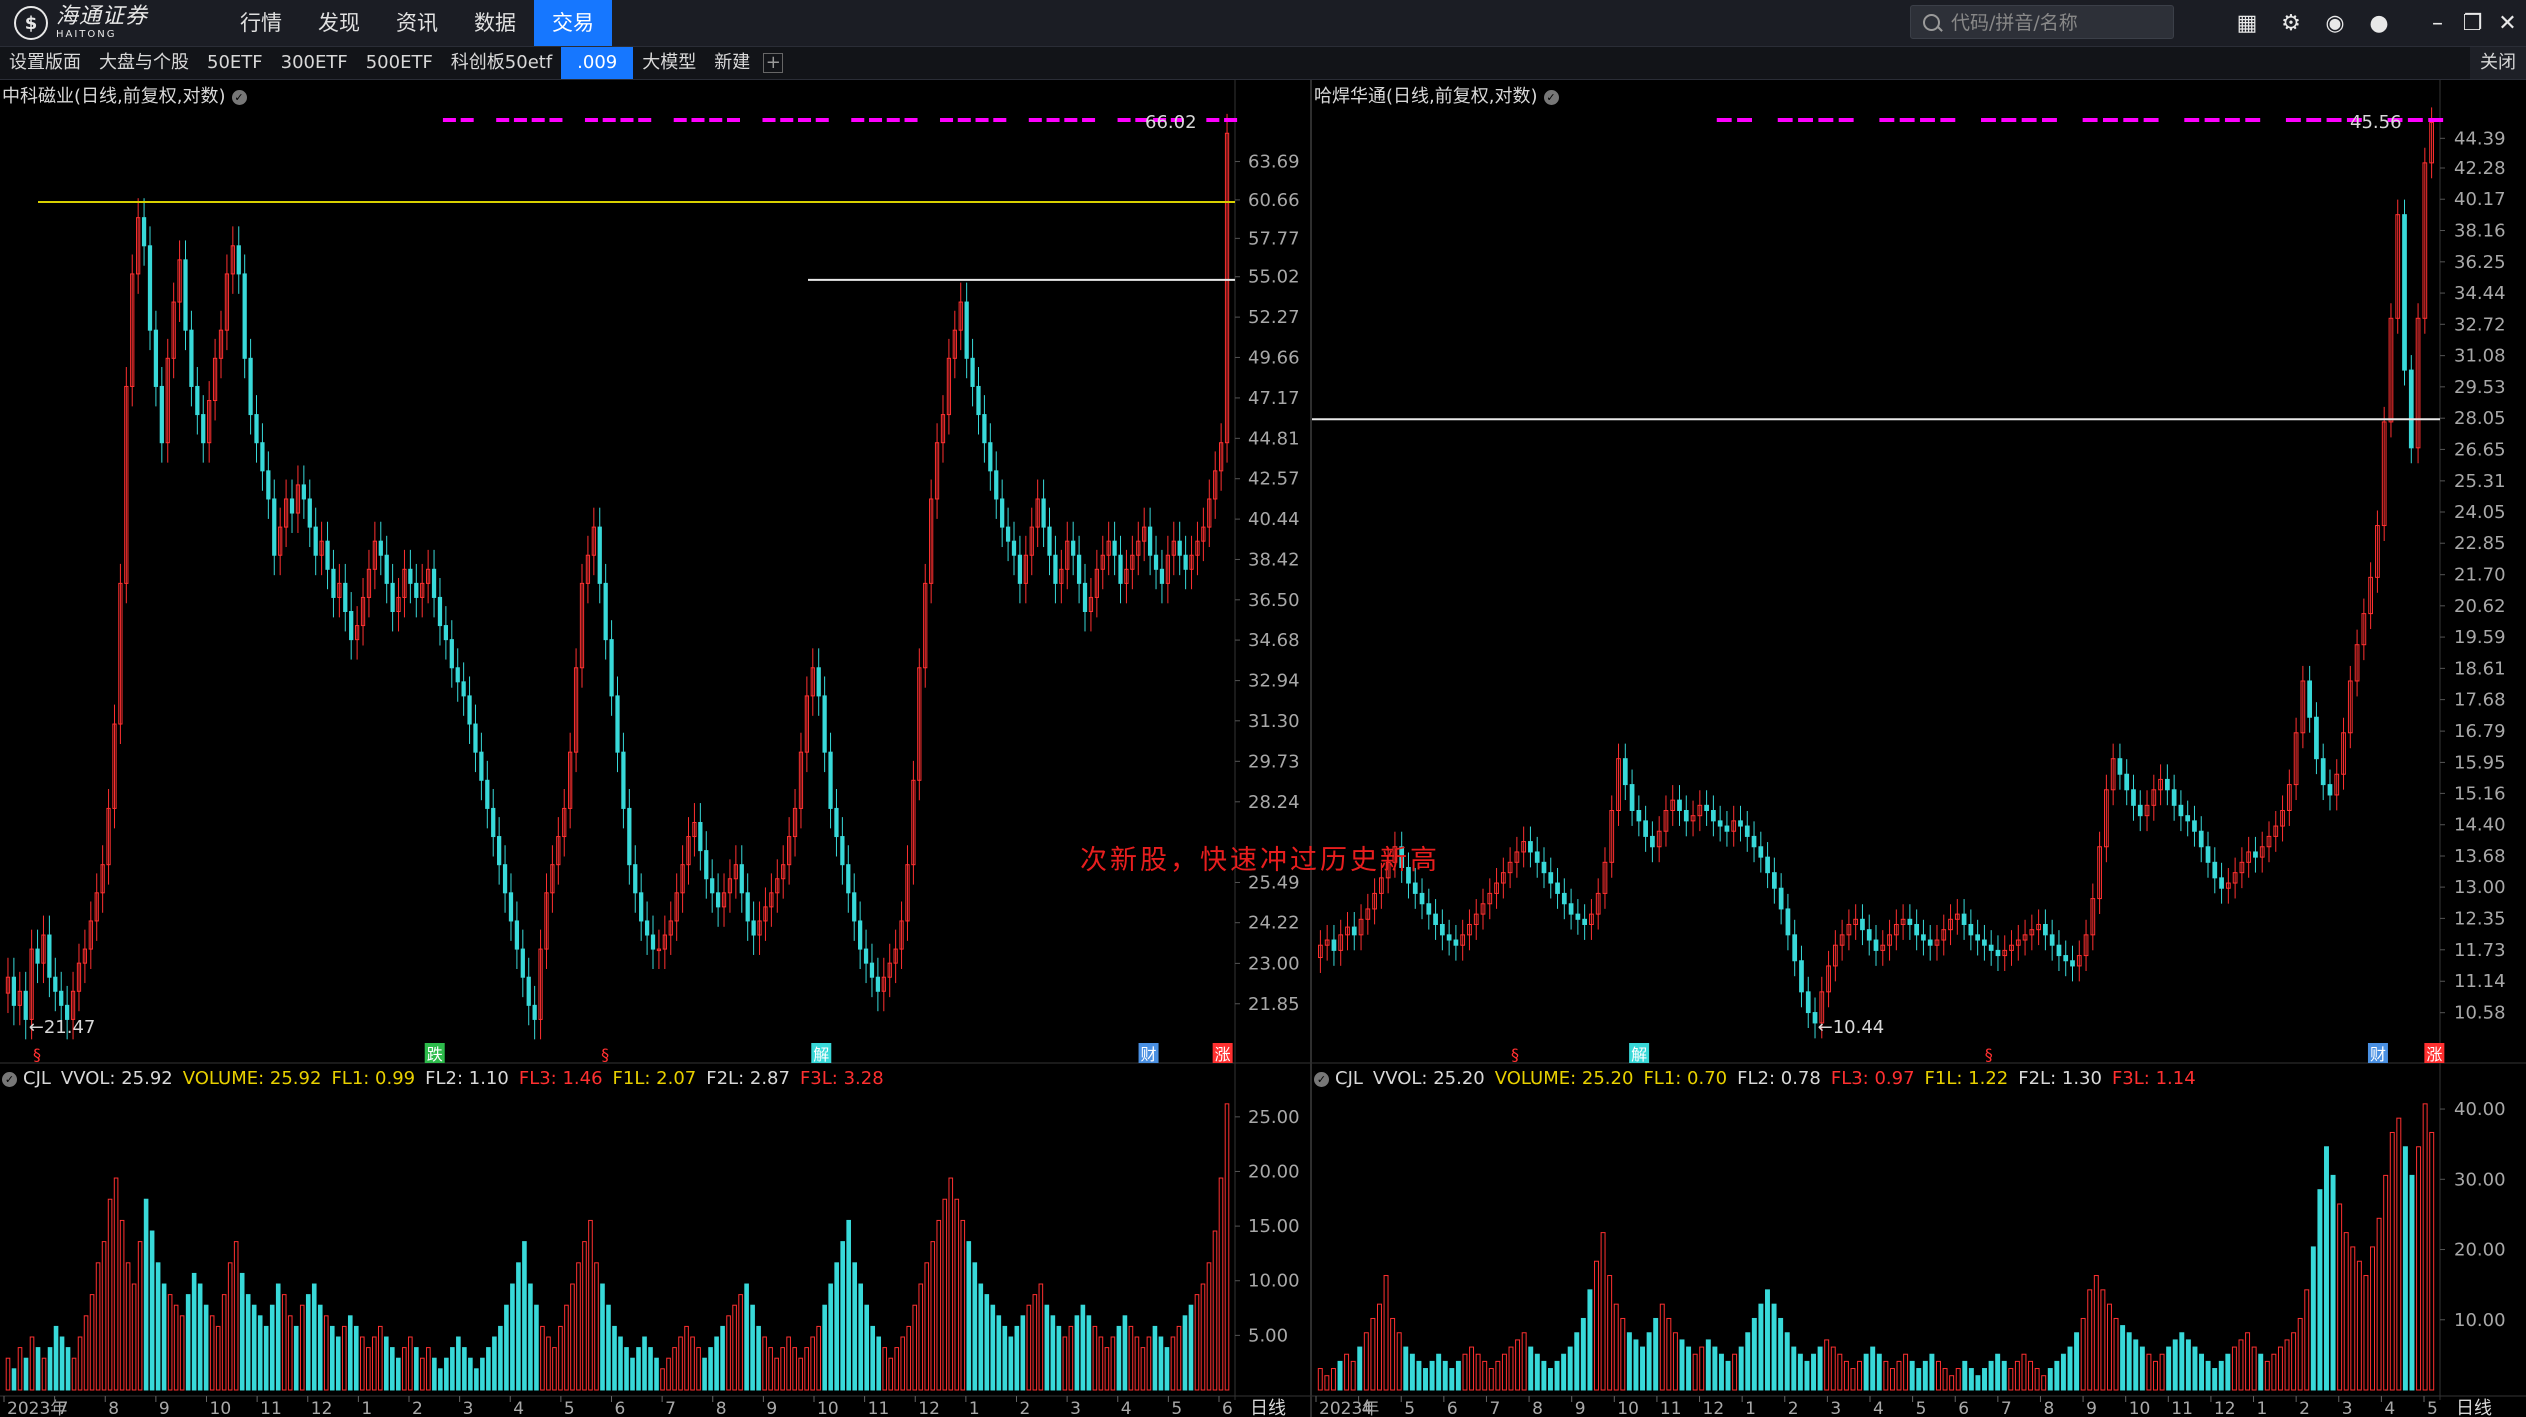  What do you see at coordinates (314, 63) in the screenshot?
I see `layout-tab-3: 300ETF` at bounding box center [314, 63].